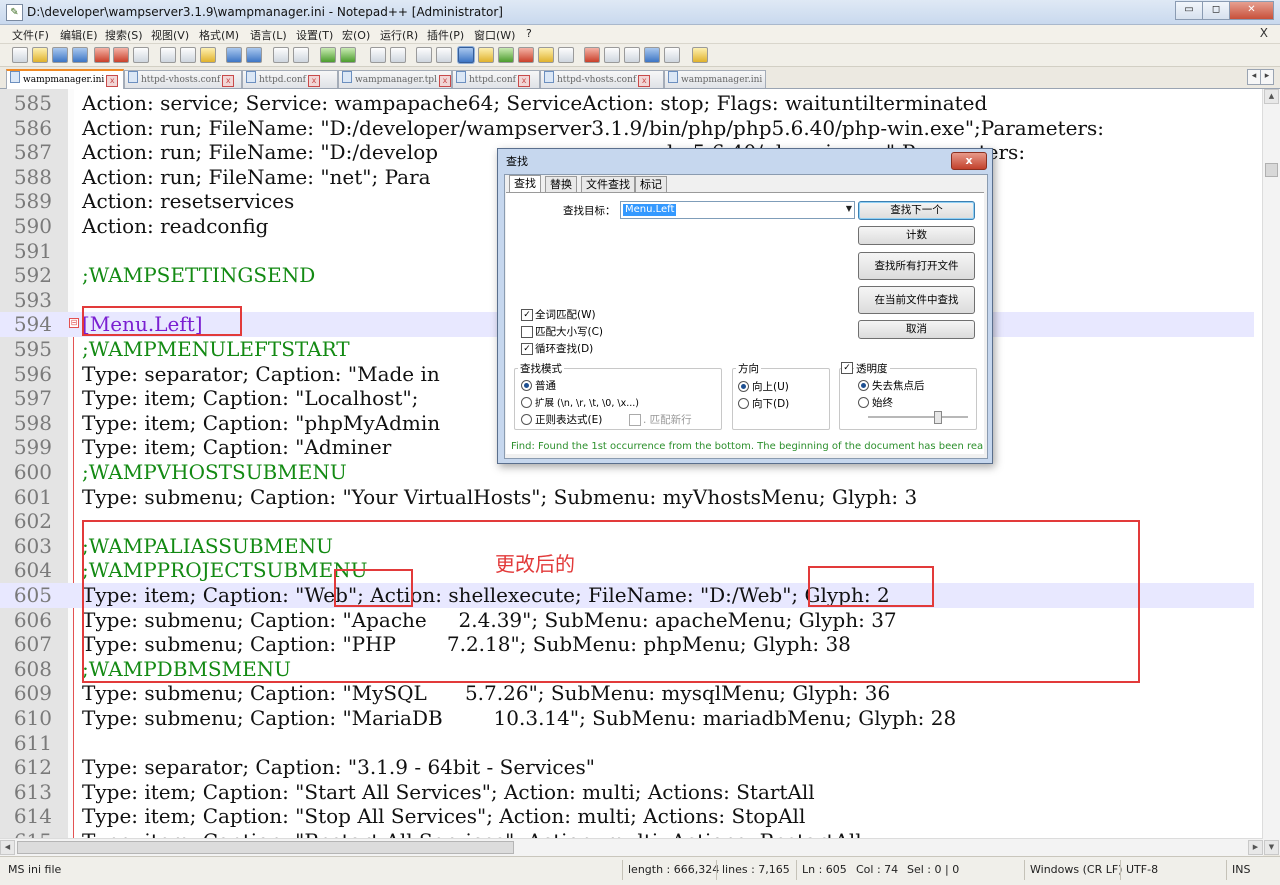 This screenshot has height=885, width=1280. I want to click on horizontal-scroll-thumb, so click(265, 847).